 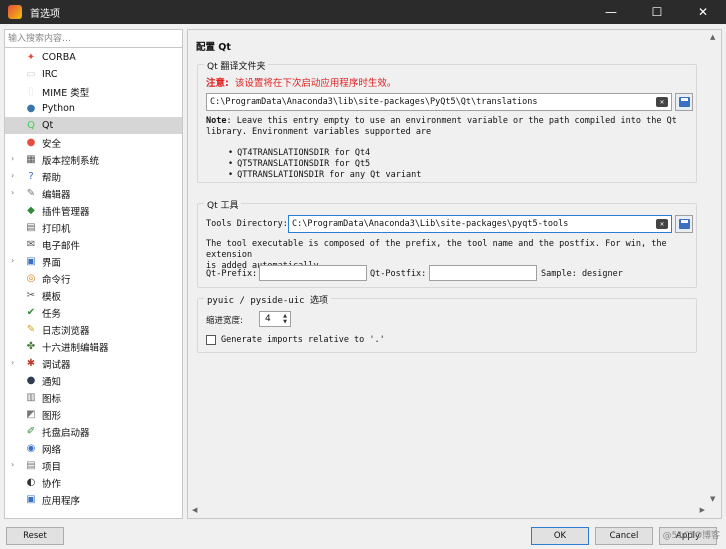 I want to click on horizontal-scrollbar: ◀ ▶, so click(x=448, y=511).